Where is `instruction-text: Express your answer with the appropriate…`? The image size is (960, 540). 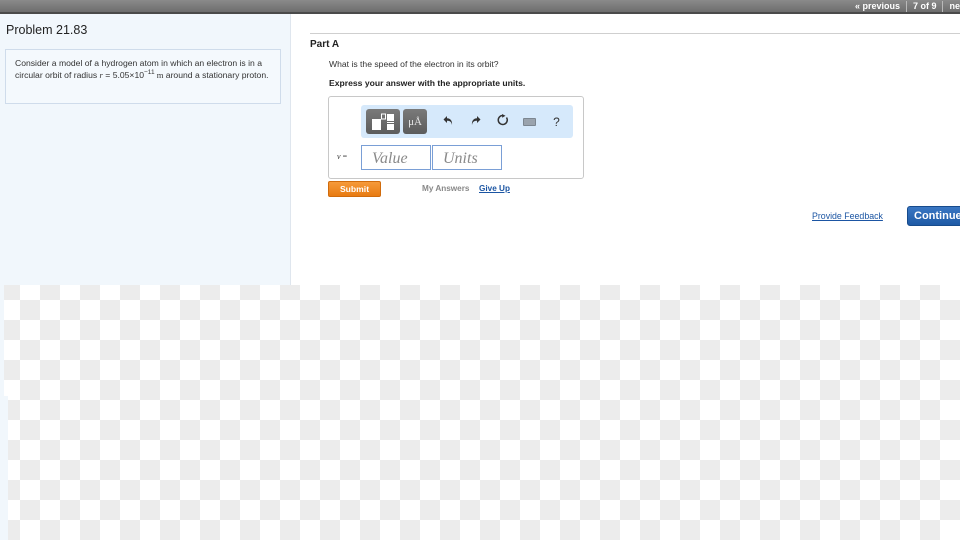 instruction-text: Express your answer with the appropriate… is located at coordinates (427, 83).